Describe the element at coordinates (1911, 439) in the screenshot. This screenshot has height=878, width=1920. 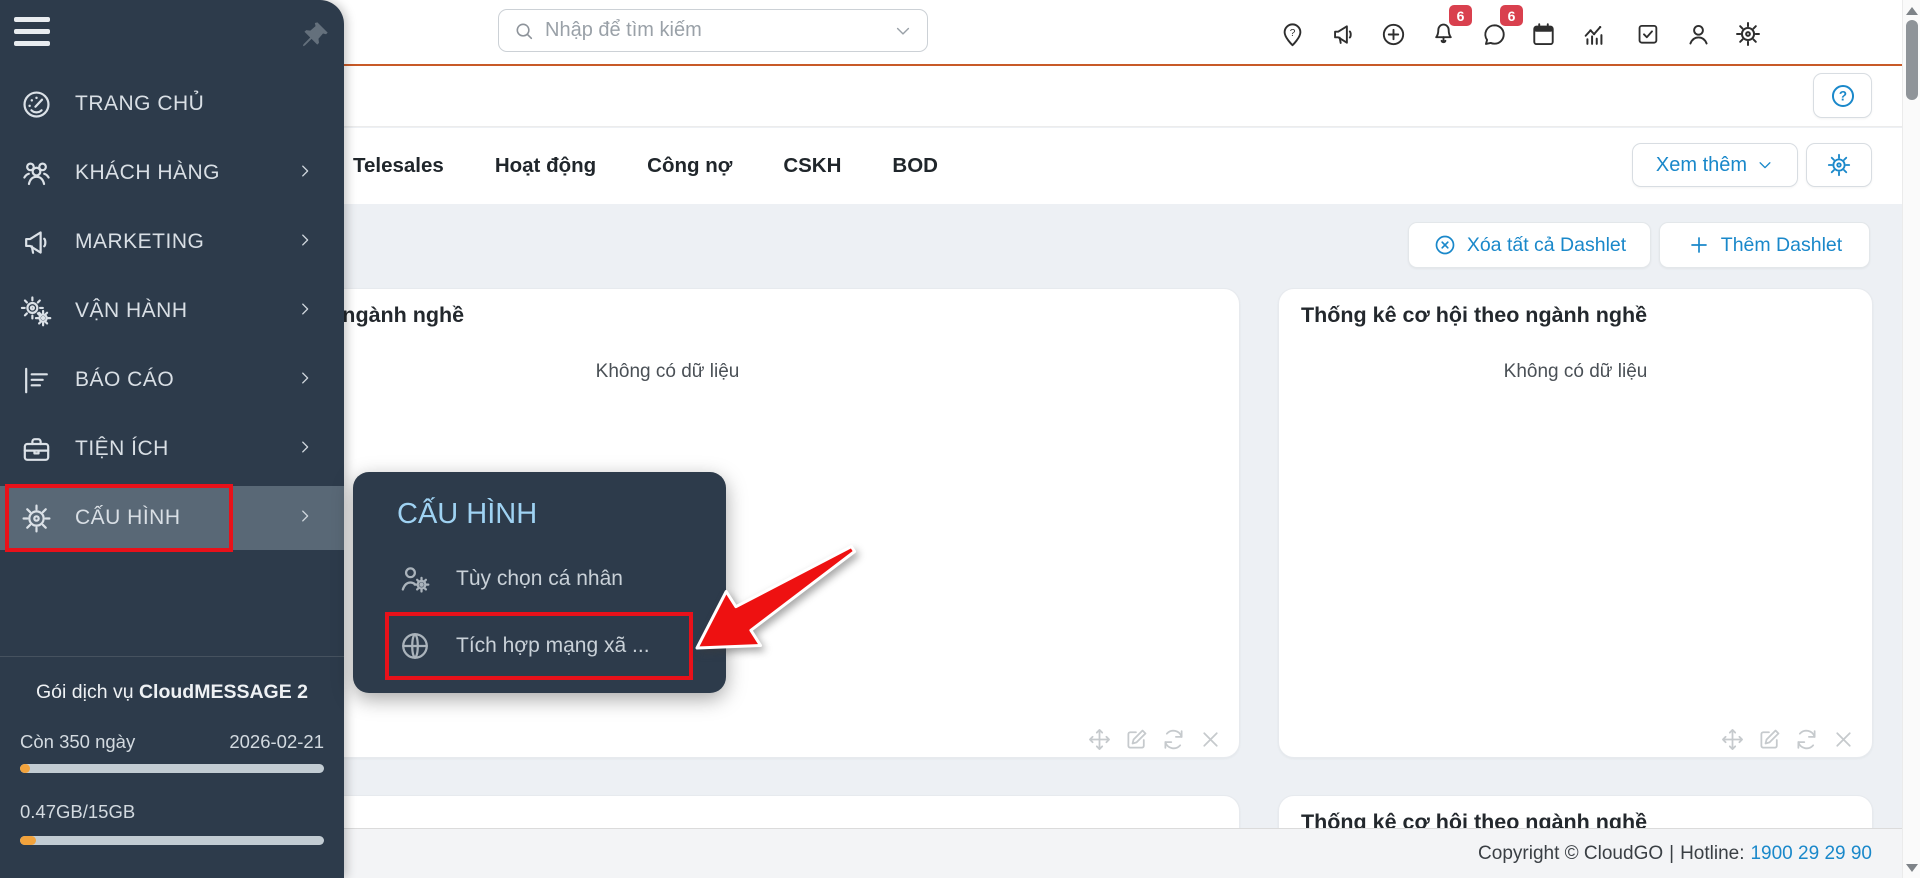
I see `vertical-scrollbar` at that location.